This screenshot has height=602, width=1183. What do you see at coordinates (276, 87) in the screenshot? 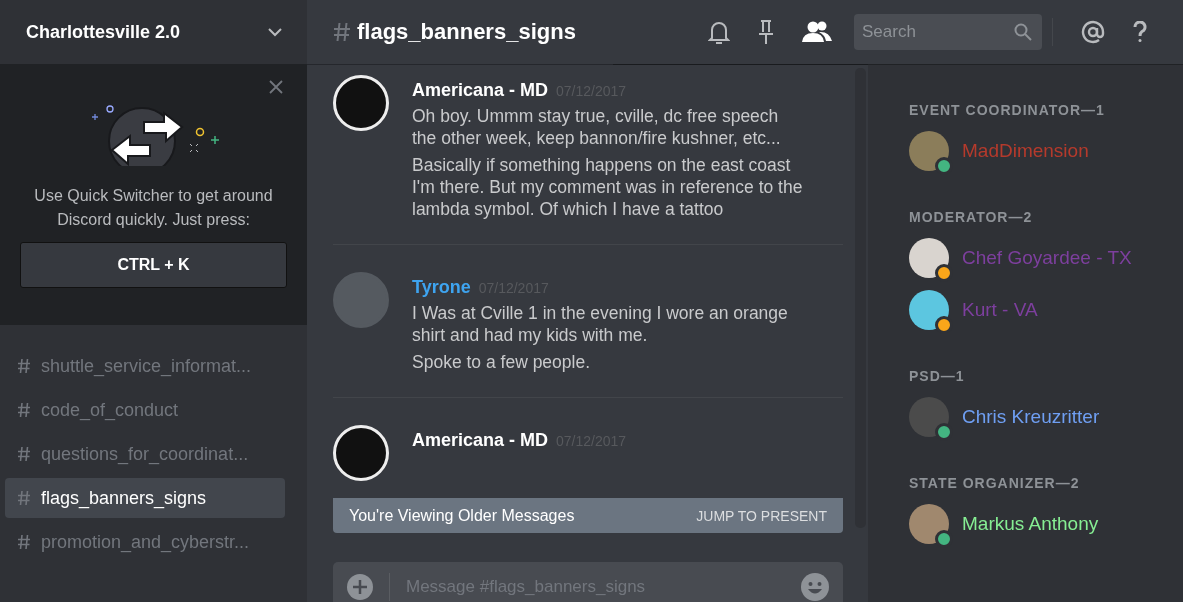
I see `close-icon` at bounding box center [276, 87].